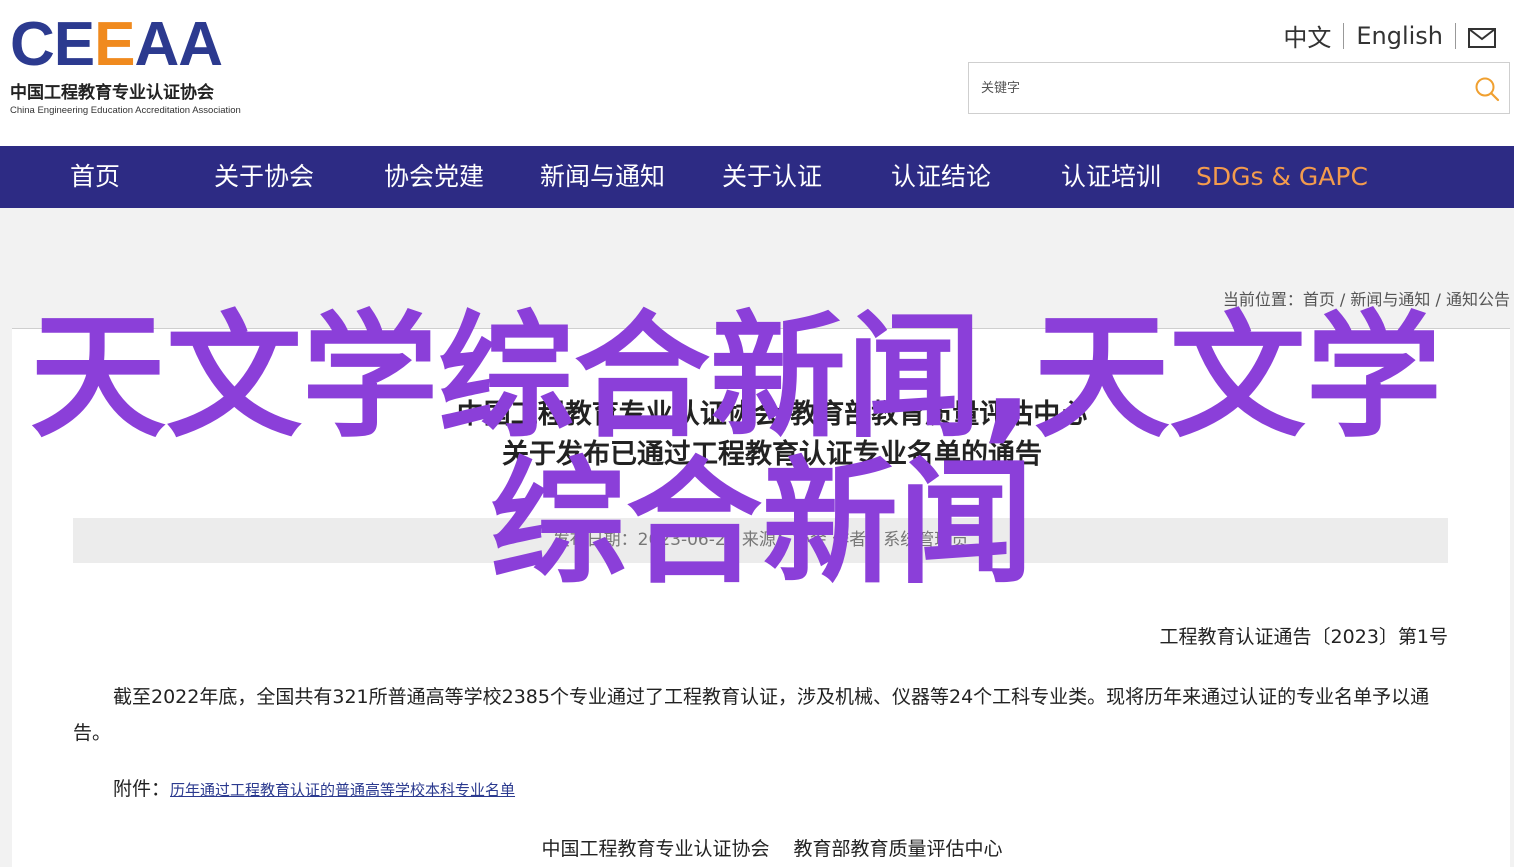 The width and height of the screenshot is (1514, 867). Describe the element at coordinates (342, 790) in the screenshot. I see `attachment-link: 历年通过工程教育认证的普通高等学校本科专业名单` at that location.